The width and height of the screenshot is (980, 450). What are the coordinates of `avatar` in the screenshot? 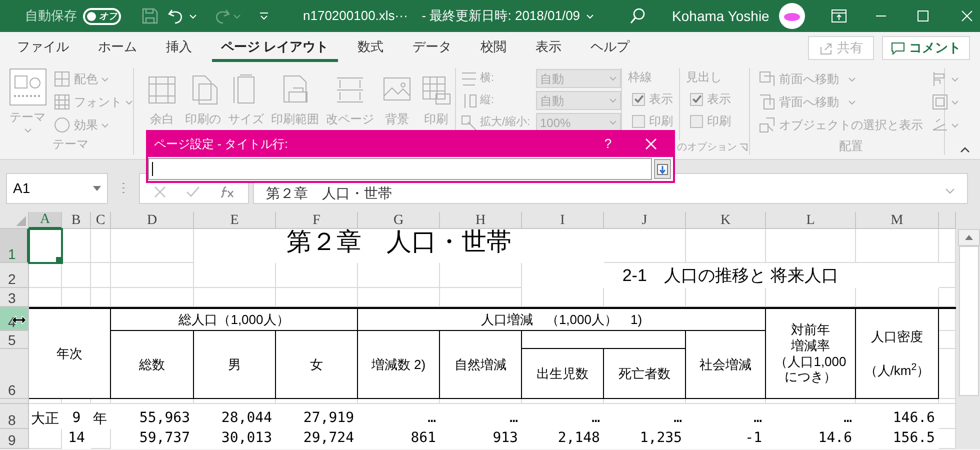 It's located at (792, 16).